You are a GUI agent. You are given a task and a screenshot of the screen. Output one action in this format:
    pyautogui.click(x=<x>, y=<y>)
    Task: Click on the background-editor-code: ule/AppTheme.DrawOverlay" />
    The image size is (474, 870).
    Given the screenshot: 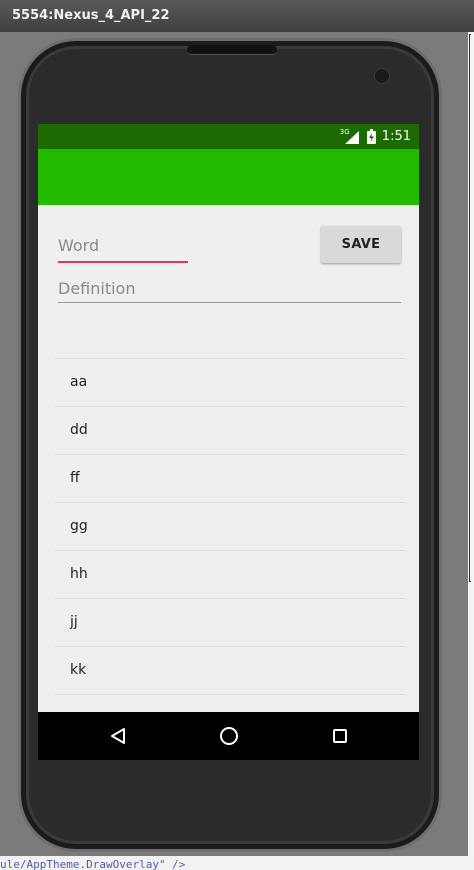 What is the action you would take?
    pyautogui.click(x=237, y=863)
    